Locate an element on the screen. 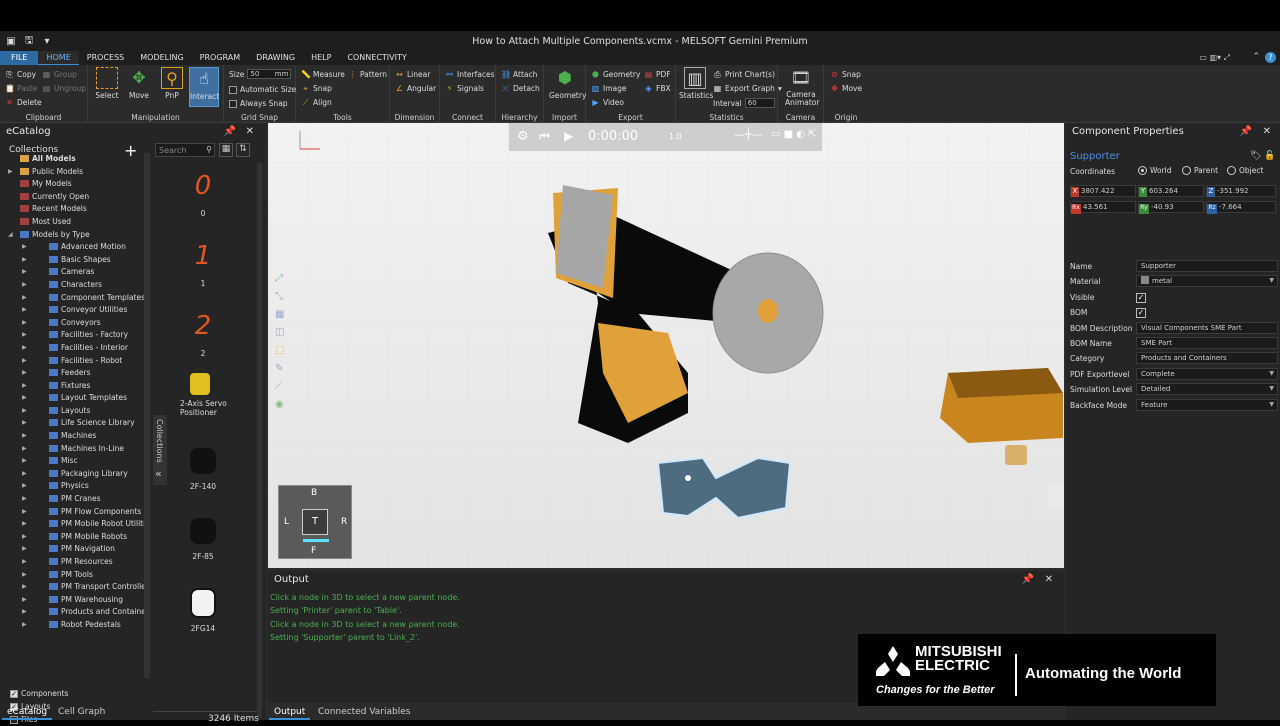  export-graph-button: ▦ Export Graph ▾ is located at coordinates (747, 88).